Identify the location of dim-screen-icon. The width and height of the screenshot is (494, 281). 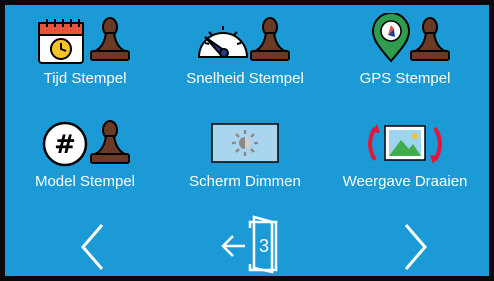
(245, 143).